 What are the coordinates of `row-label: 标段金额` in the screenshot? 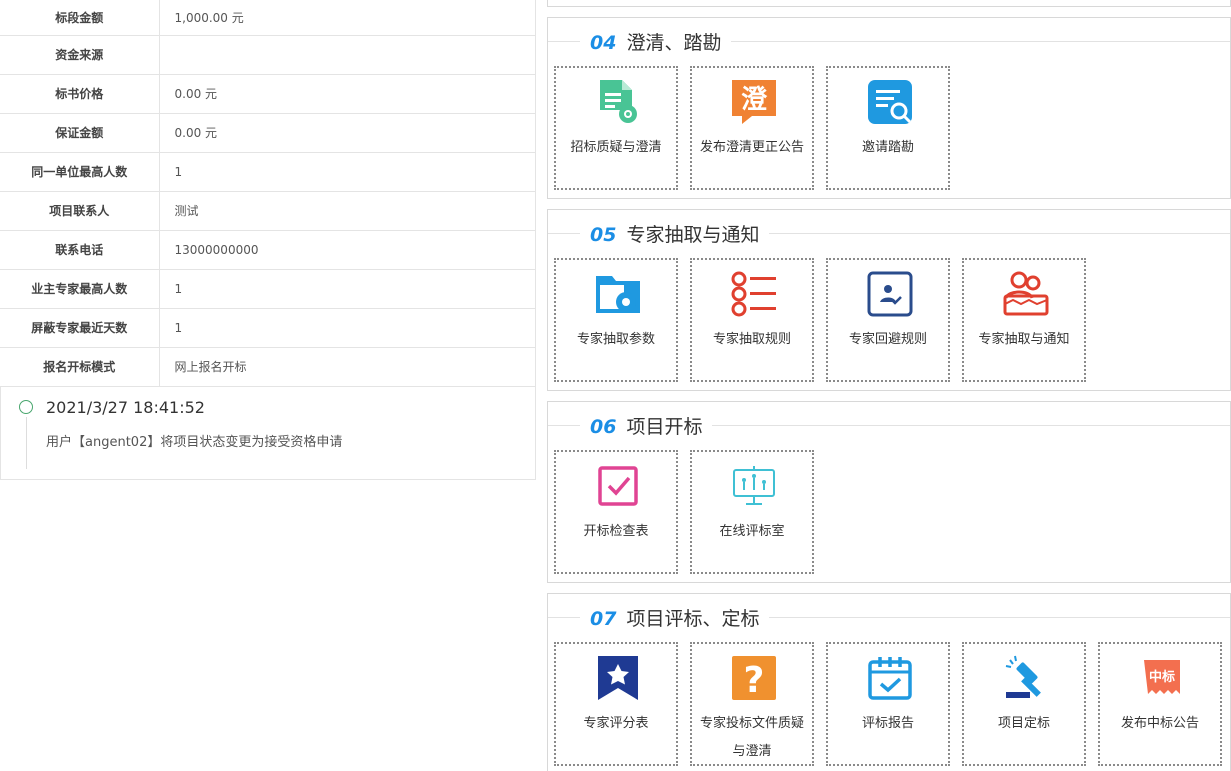 It's located at (80, 18).